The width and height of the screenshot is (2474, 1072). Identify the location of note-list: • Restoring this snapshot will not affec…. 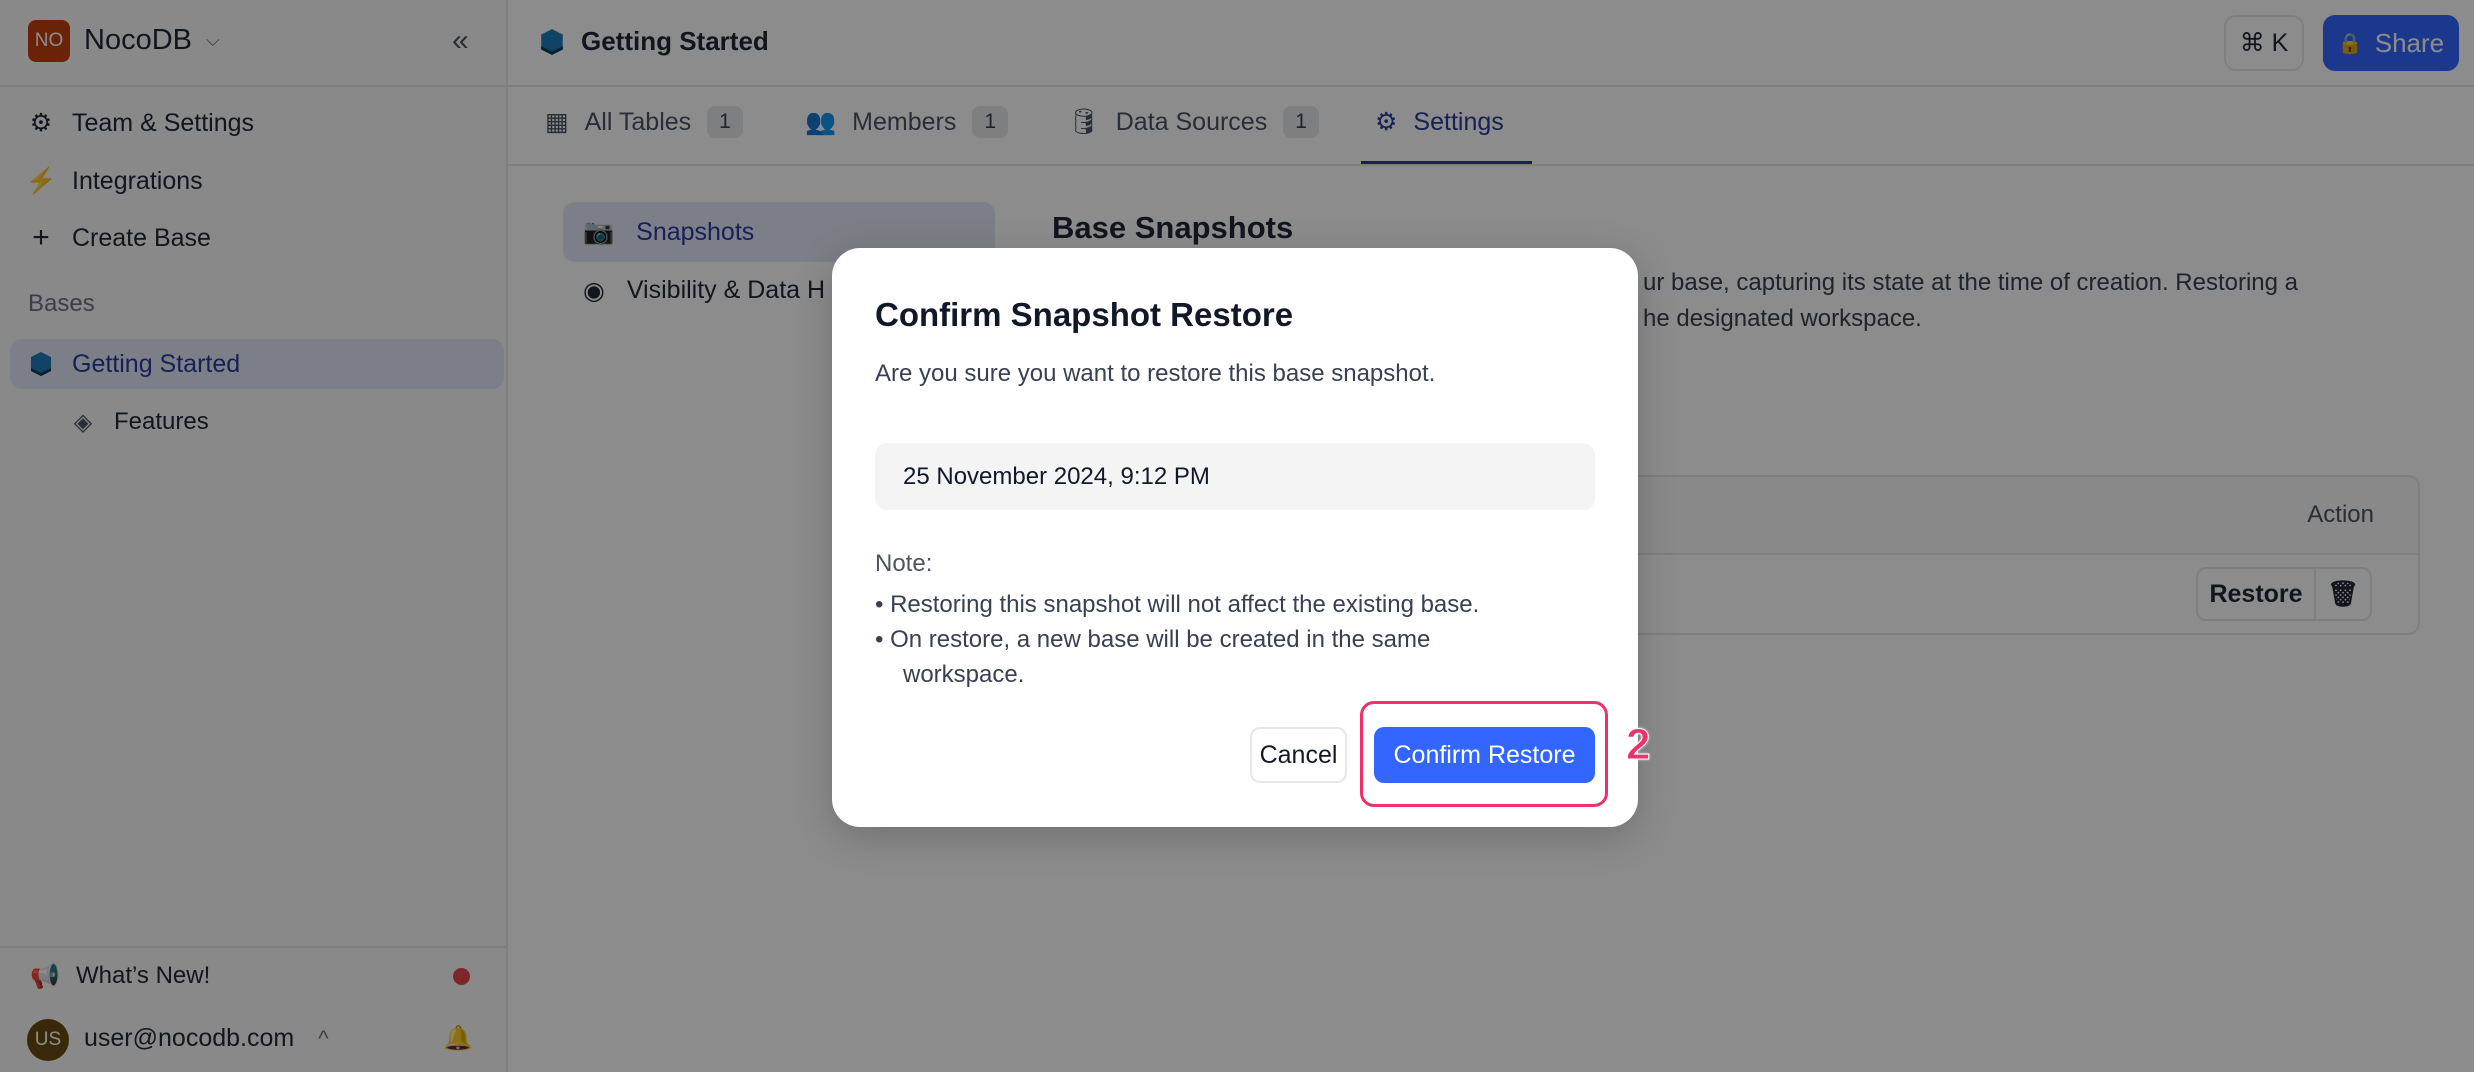
(1177, 639).